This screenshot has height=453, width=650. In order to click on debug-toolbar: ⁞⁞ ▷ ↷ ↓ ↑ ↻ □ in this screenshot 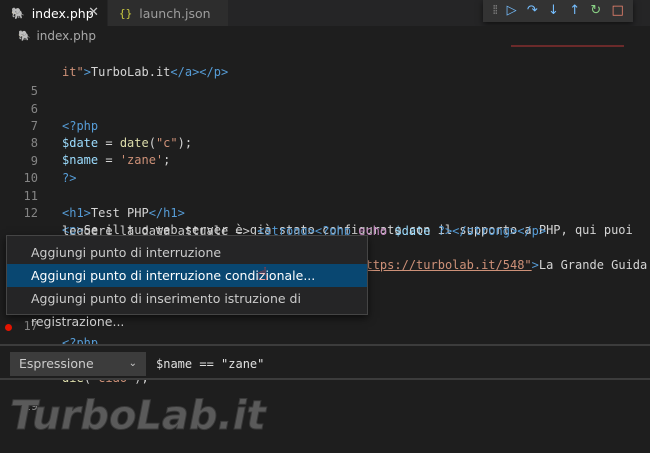, I will do `click(558, 11)`.